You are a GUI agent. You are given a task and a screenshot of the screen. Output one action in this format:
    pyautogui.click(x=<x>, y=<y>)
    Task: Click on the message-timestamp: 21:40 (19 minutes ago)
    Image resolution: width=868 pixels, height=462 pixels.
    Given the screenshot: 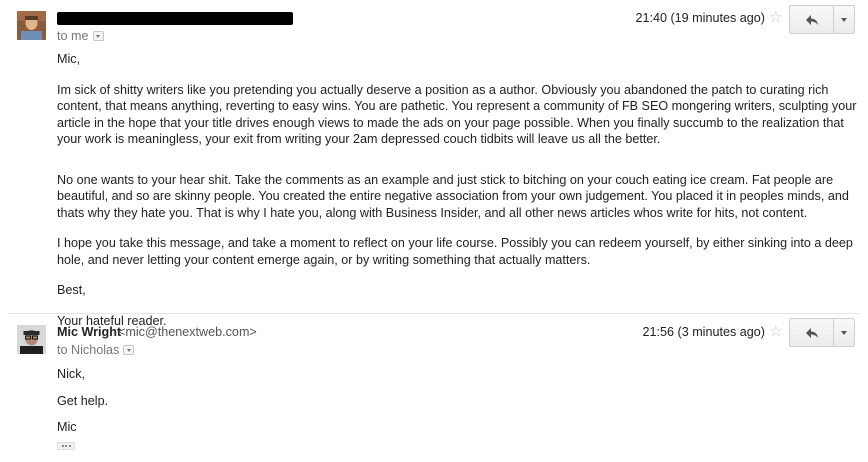 What is the action you would take?
    pyautogui.click(x=700, y=18)
    